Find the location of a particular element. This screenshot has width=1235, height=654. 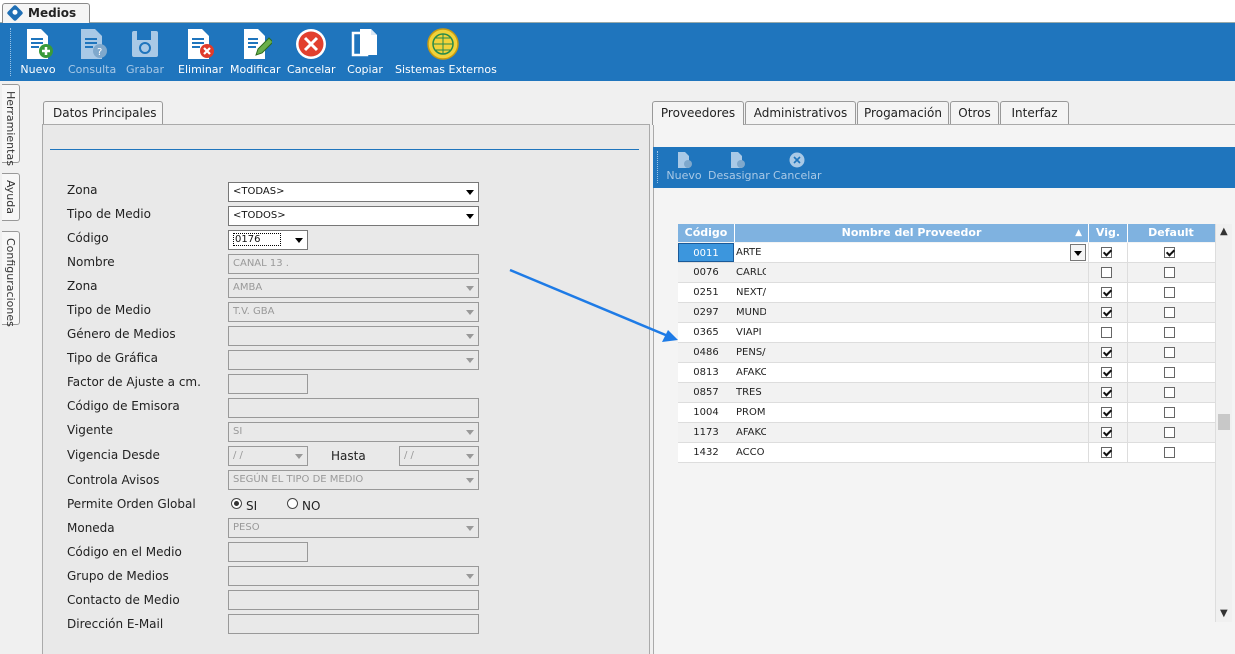

table-row: 0011 ARTE is located at coordinates (946, 253).